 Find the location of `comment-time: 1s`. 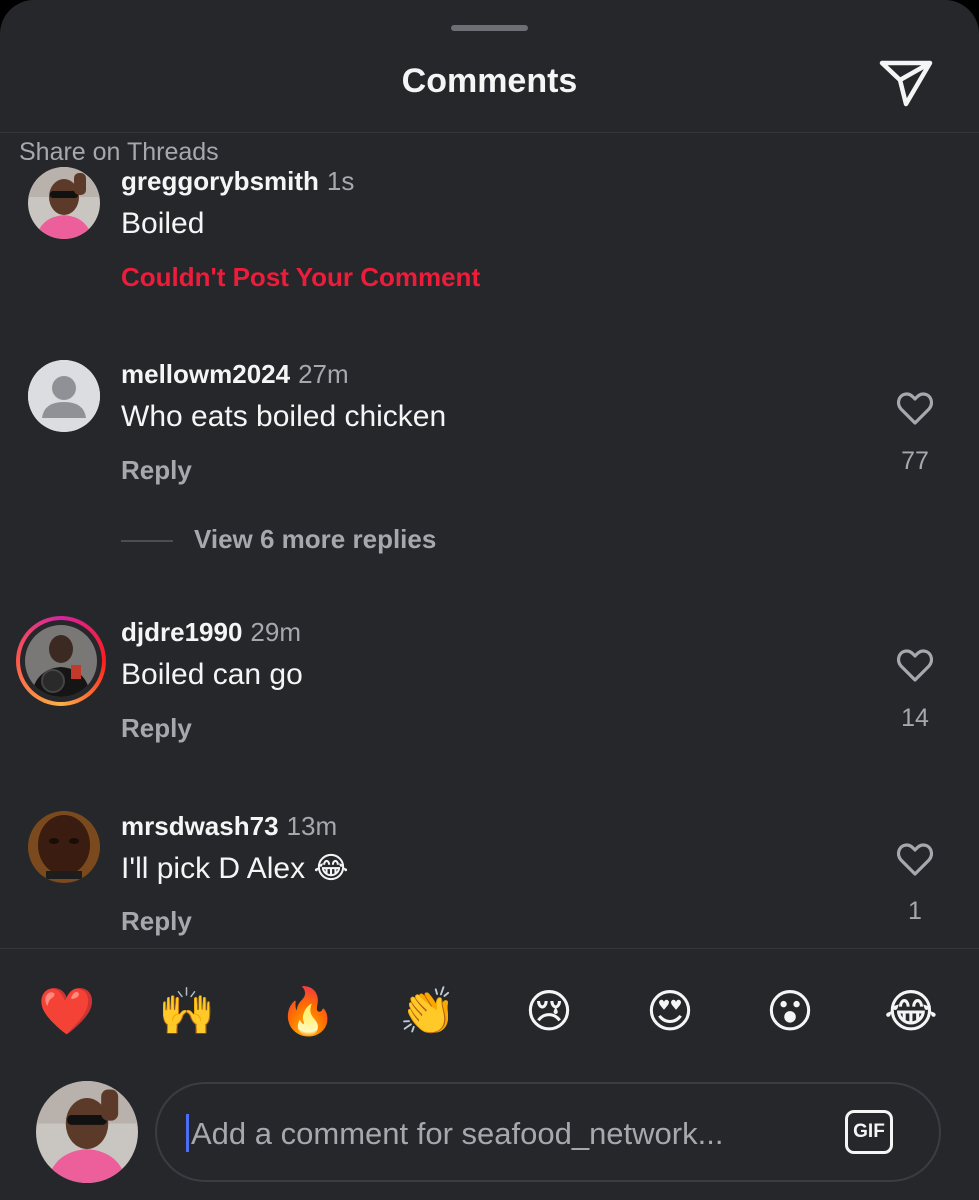

comment-time: 1s is located at coordinates (340, 181).